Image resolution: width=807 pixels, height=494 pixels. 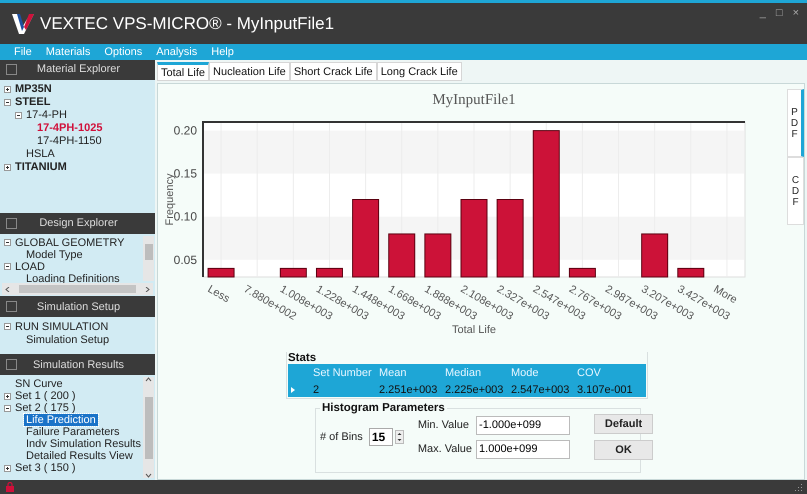 I want to click on tree-item: RUN SIMULATION, so click(x=61, y=326).